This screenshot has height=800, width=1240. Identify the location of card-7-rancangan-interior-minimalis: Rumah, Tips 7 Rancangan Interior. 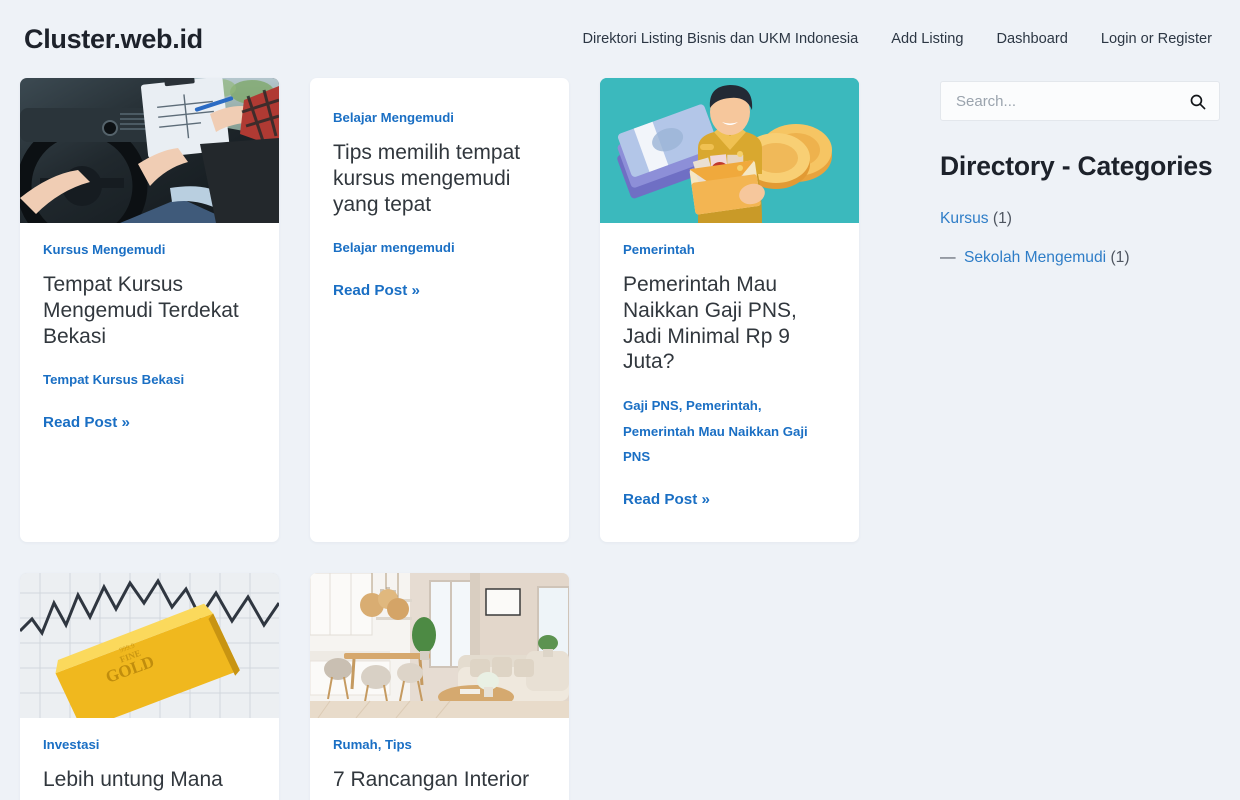
(439, 686).